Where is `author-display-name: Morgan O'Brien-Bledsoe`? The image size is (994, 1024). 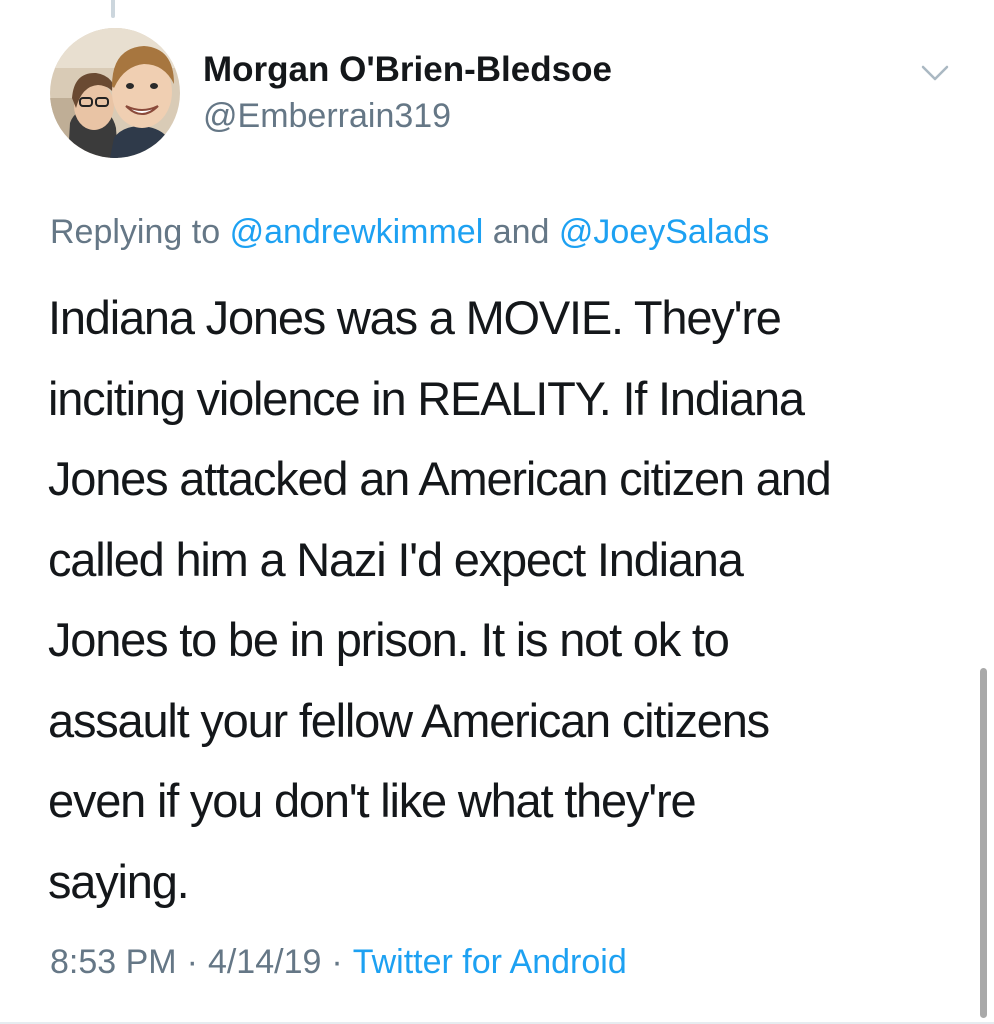
author-display-name: Morgan O'Brien-Bledsoe is located at coordinates (407, 70).